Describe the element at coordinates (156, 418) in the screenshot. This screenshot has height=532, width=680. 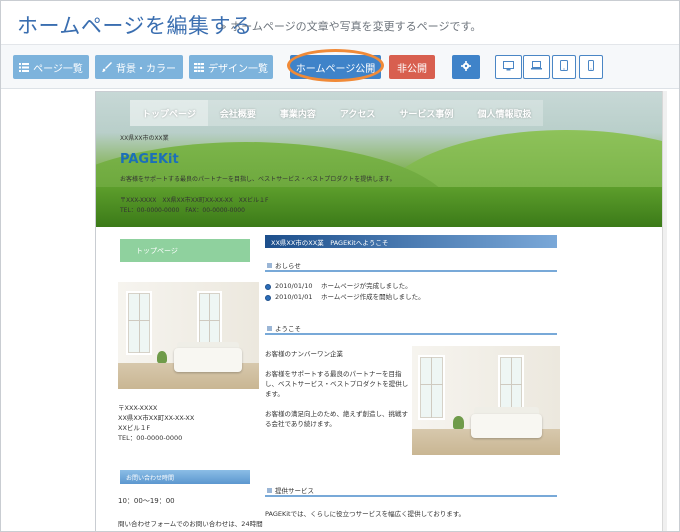
I see `address-line: XX県XX市XX町XX-XX-XX` at that location.